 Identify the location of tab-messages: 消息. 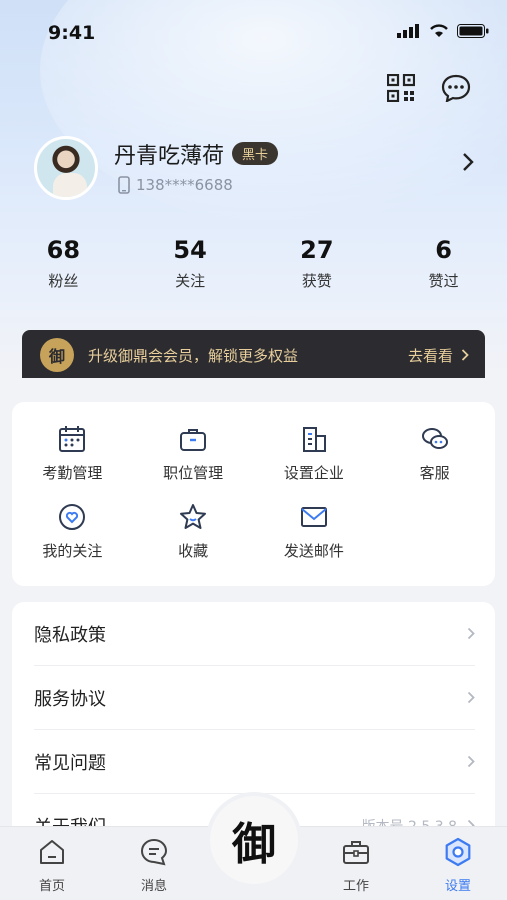
(154, 865).